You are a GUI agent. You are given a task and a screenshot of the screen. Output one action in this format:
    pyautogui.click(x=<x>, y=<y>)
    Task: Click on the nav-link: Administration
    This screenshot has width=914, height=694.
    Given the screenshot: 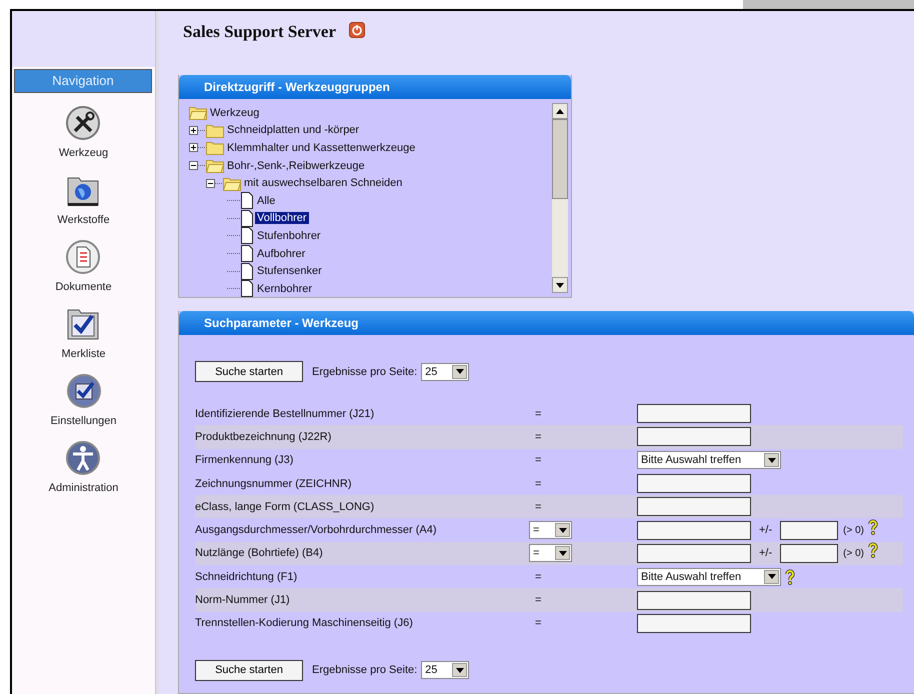 What is the action you would take?
    pyautogui.click(x=83, y=488)
    